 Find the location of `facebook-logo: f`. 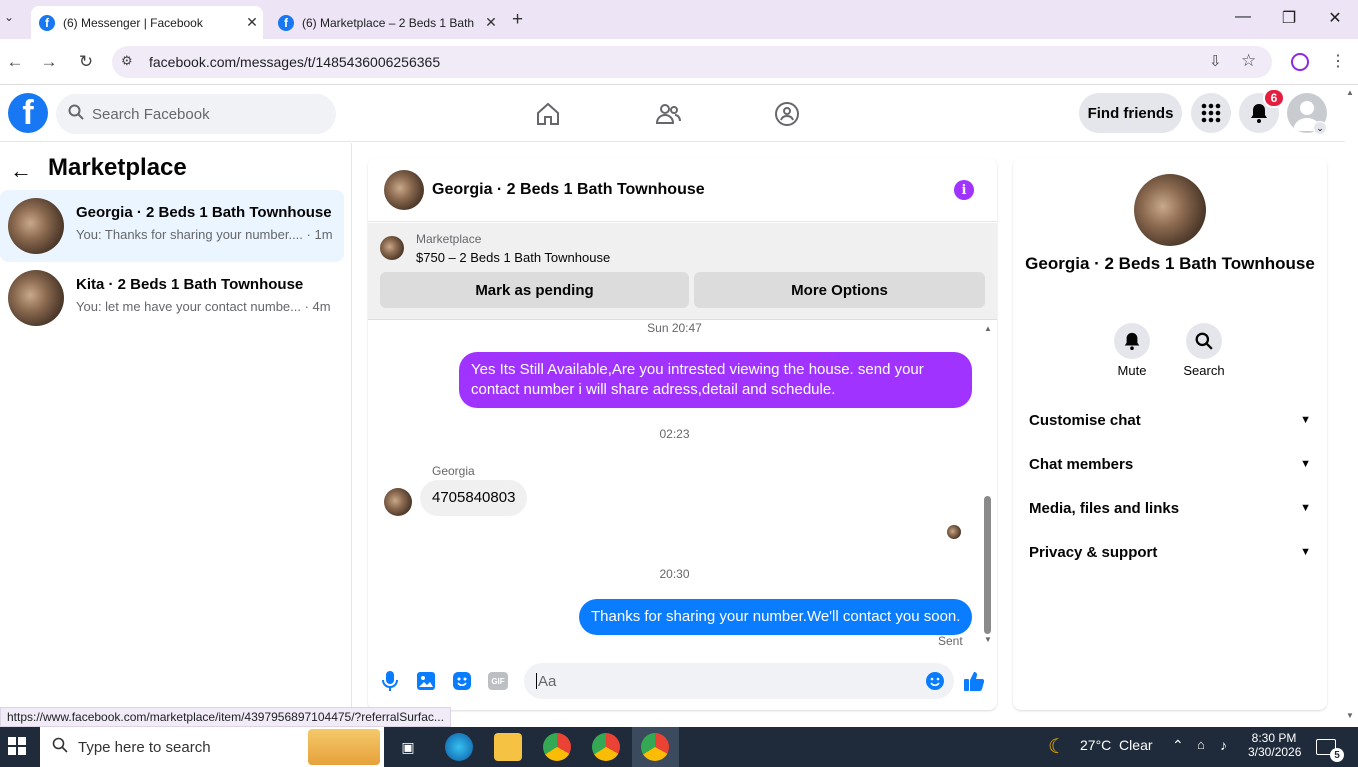

facebook-logo: f is located at coordinates (28, 113).